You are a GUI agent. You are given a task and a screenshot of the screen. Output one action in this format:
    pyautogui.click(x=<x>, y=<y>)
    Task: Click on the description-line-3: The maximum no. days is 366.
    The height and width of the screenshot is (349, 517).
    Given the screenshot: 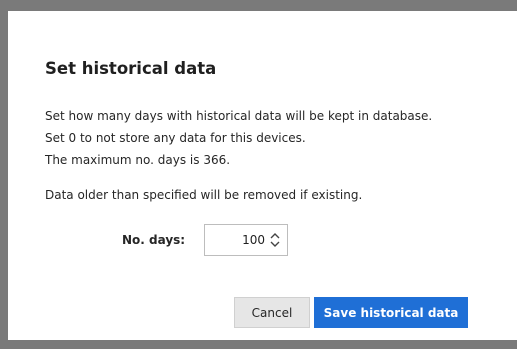 What is the action you would take?
    pyautogui.click(x=138, y=160)
    